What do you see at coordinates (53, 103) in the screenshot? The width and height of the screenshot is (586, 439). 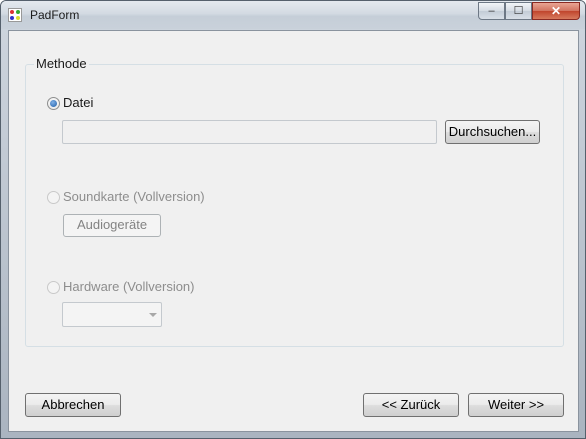 I see `radio-datei` at bounding box center [53, 103].